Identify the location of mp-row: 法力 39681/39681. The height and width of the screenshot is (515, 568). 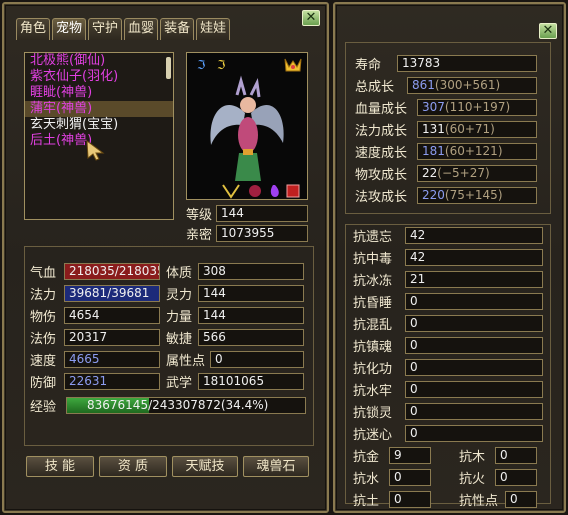
(95, 293).